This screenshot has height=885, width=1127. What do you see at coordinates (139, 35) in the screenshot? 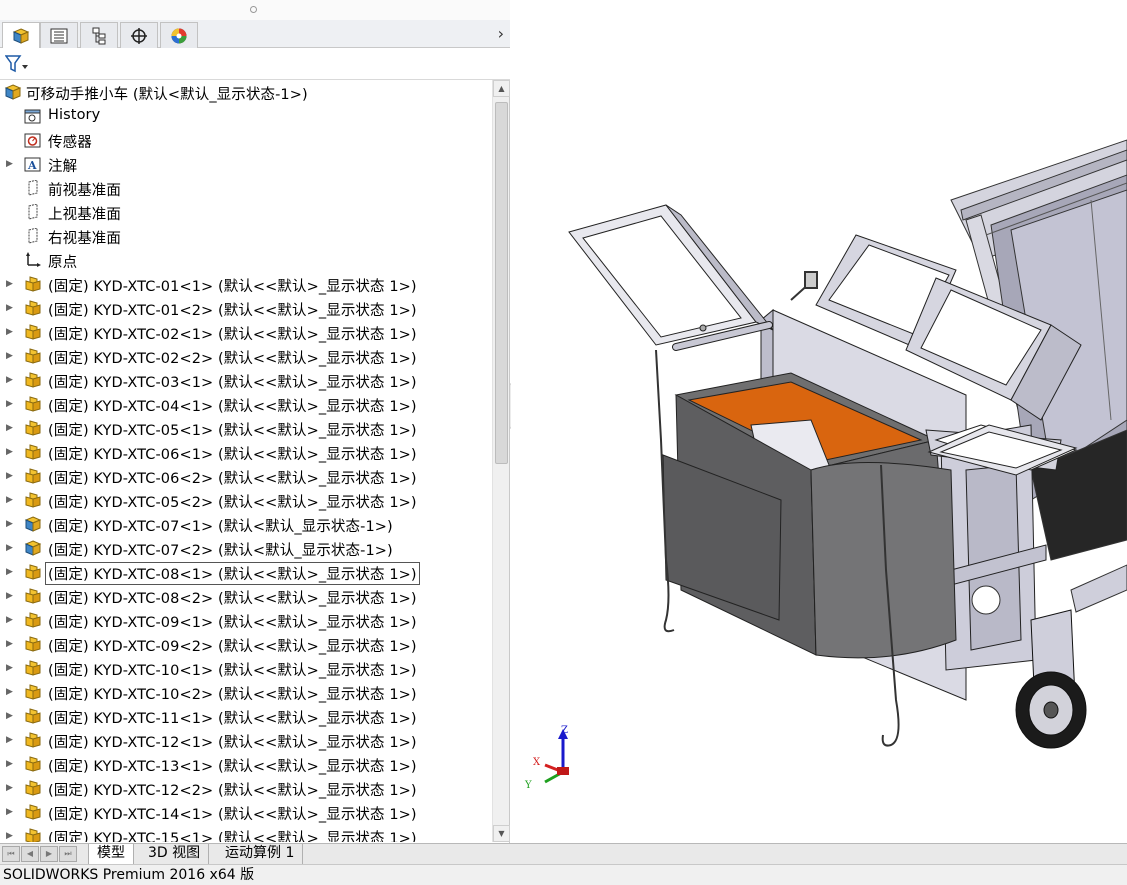
I see `tab-dimxpert-manager` at bounding box center [139, 35].